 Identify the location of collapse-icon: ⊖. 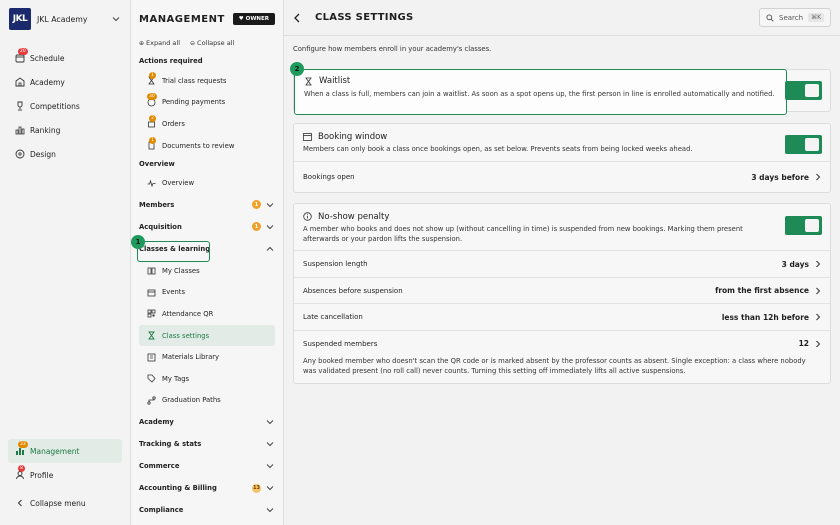
(193, 43).